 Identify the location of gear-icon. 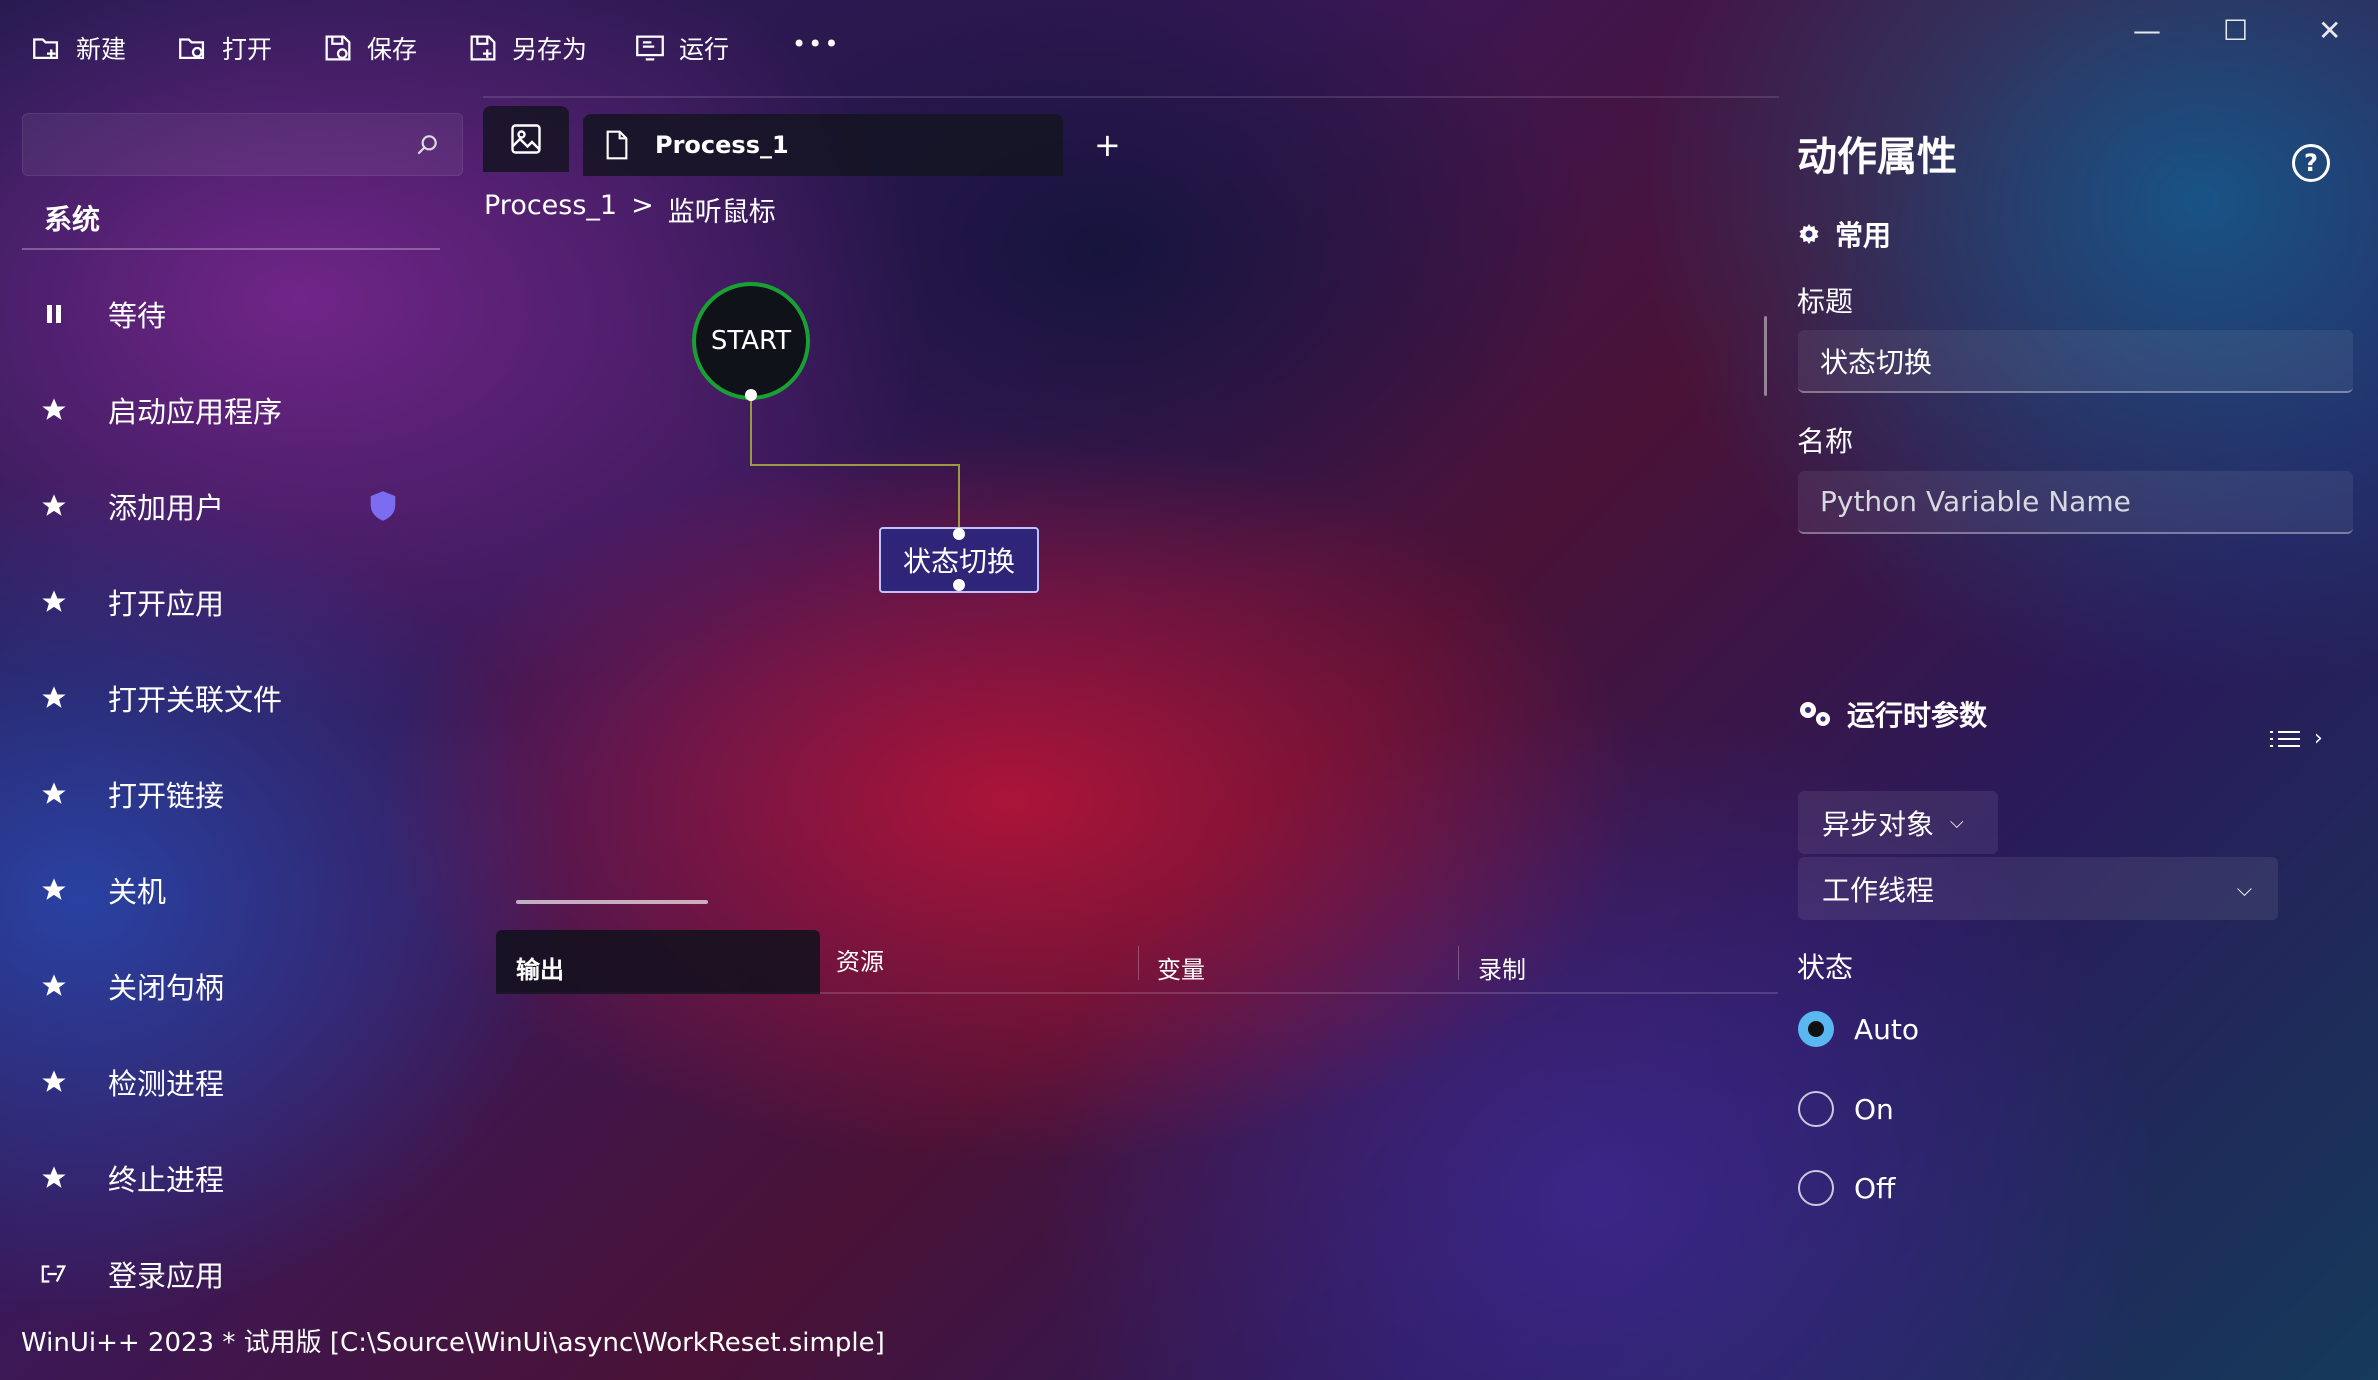
(1809, 234).